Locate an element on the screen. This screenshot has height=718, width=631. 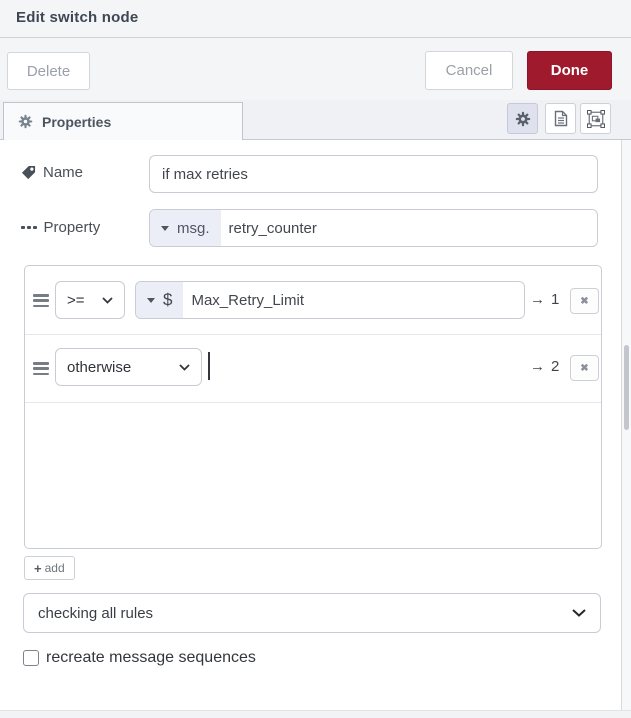
rule-output-label: → 1 is located at coordinates (544, 299).